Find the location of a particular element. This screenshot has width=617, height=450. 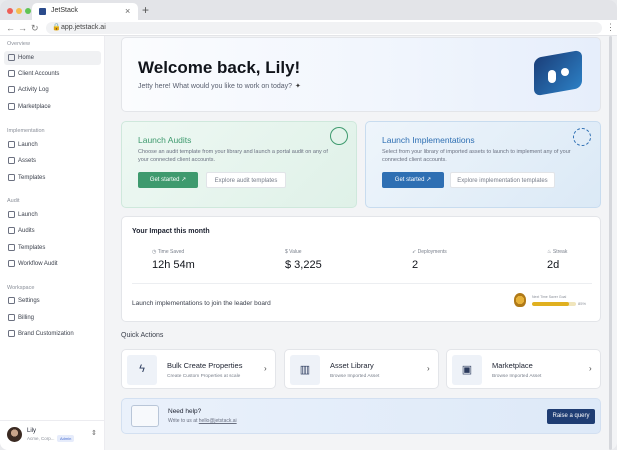

sidebar-item-workflow-audit: Workflow Audit is located at coordinates (52, 264).